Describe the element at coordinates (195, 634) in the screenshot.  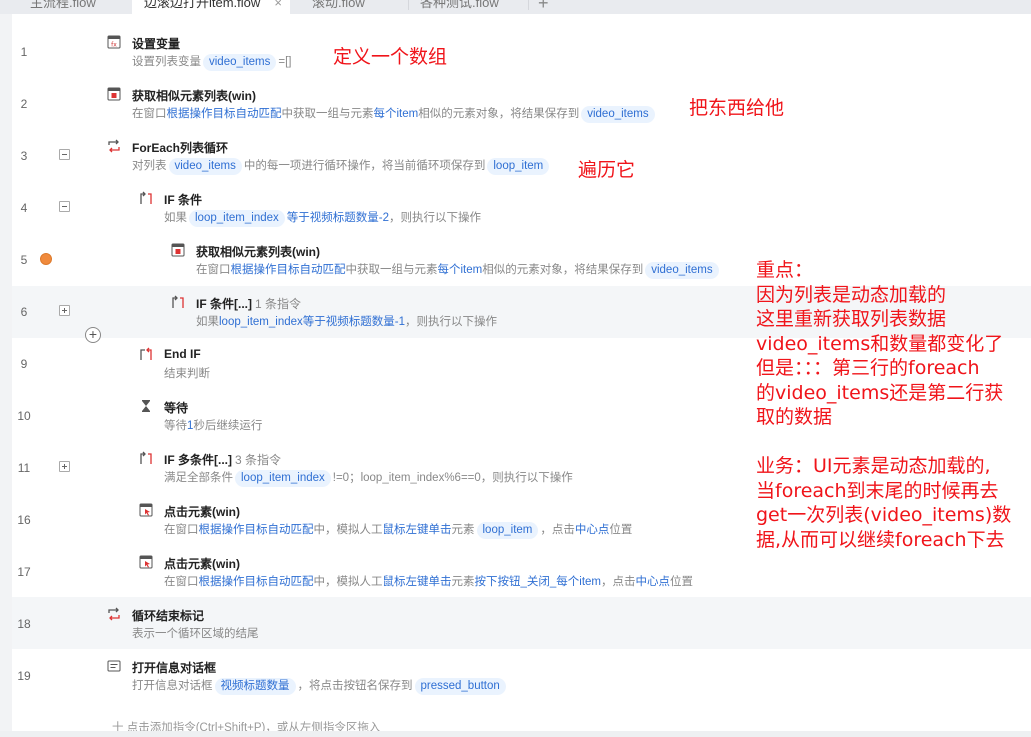
I see `step-desc: 表示一个循环区域的结尾` at that location.